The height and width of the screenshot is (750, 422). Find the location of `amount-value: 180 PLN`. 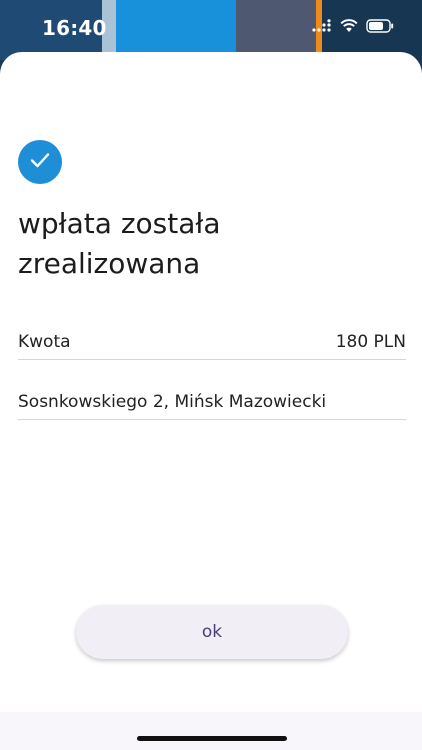

amount-value: 180 PLN is located at coordinates (370, 341).